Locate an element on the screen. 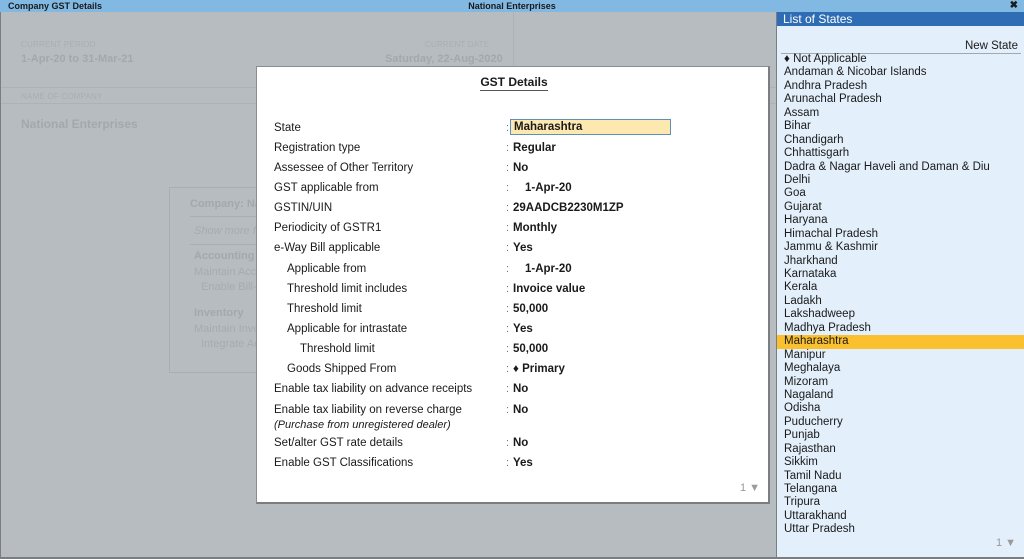 This screenshot has height=559, width=1024. field-intrastate-threshold-limit: Threshold limit : 50,000 is located at coordinates (512, 350).